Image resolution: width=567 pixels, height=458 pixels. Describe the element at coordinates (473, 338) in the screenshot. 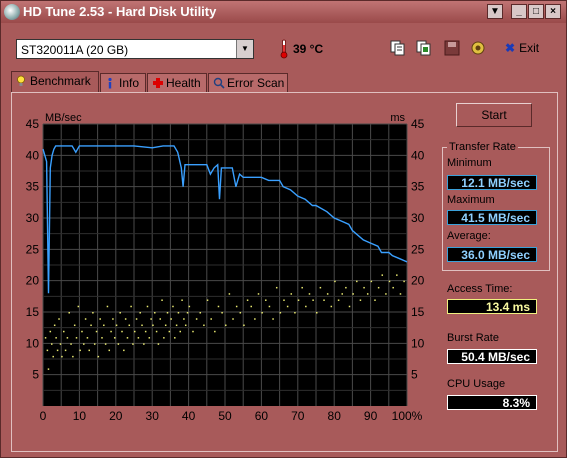

I see `burst-rate-label: Burst Rate` at that location.